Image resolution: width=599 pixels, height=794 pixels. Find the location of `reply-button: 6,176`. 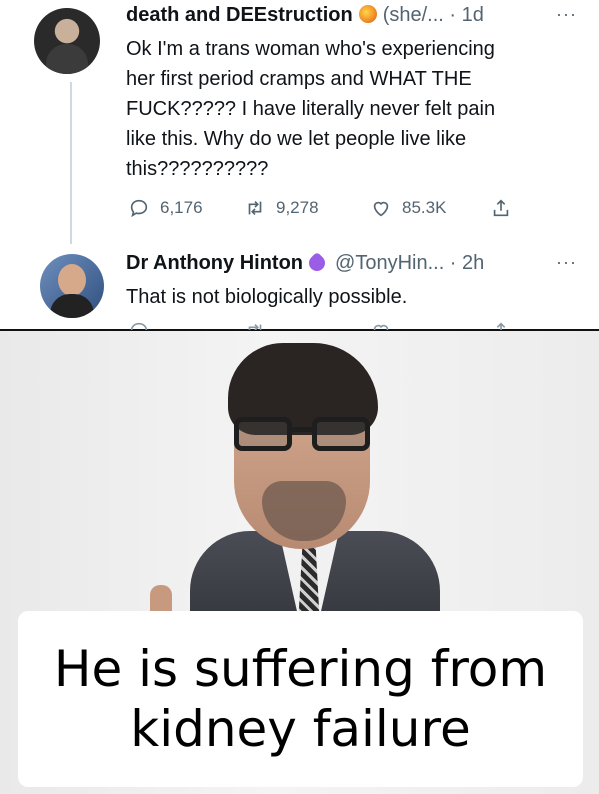

reply-button: 6,176 is located at coordinates (186, 208).